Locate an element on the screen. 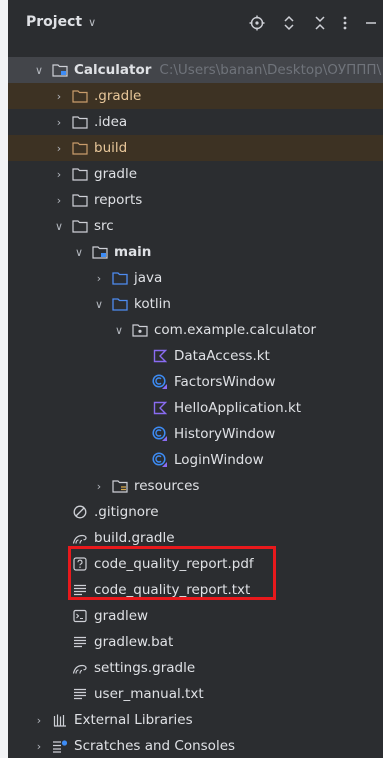 The image size is (383, 758). tree-label: build is located at coordinates (111, 148).